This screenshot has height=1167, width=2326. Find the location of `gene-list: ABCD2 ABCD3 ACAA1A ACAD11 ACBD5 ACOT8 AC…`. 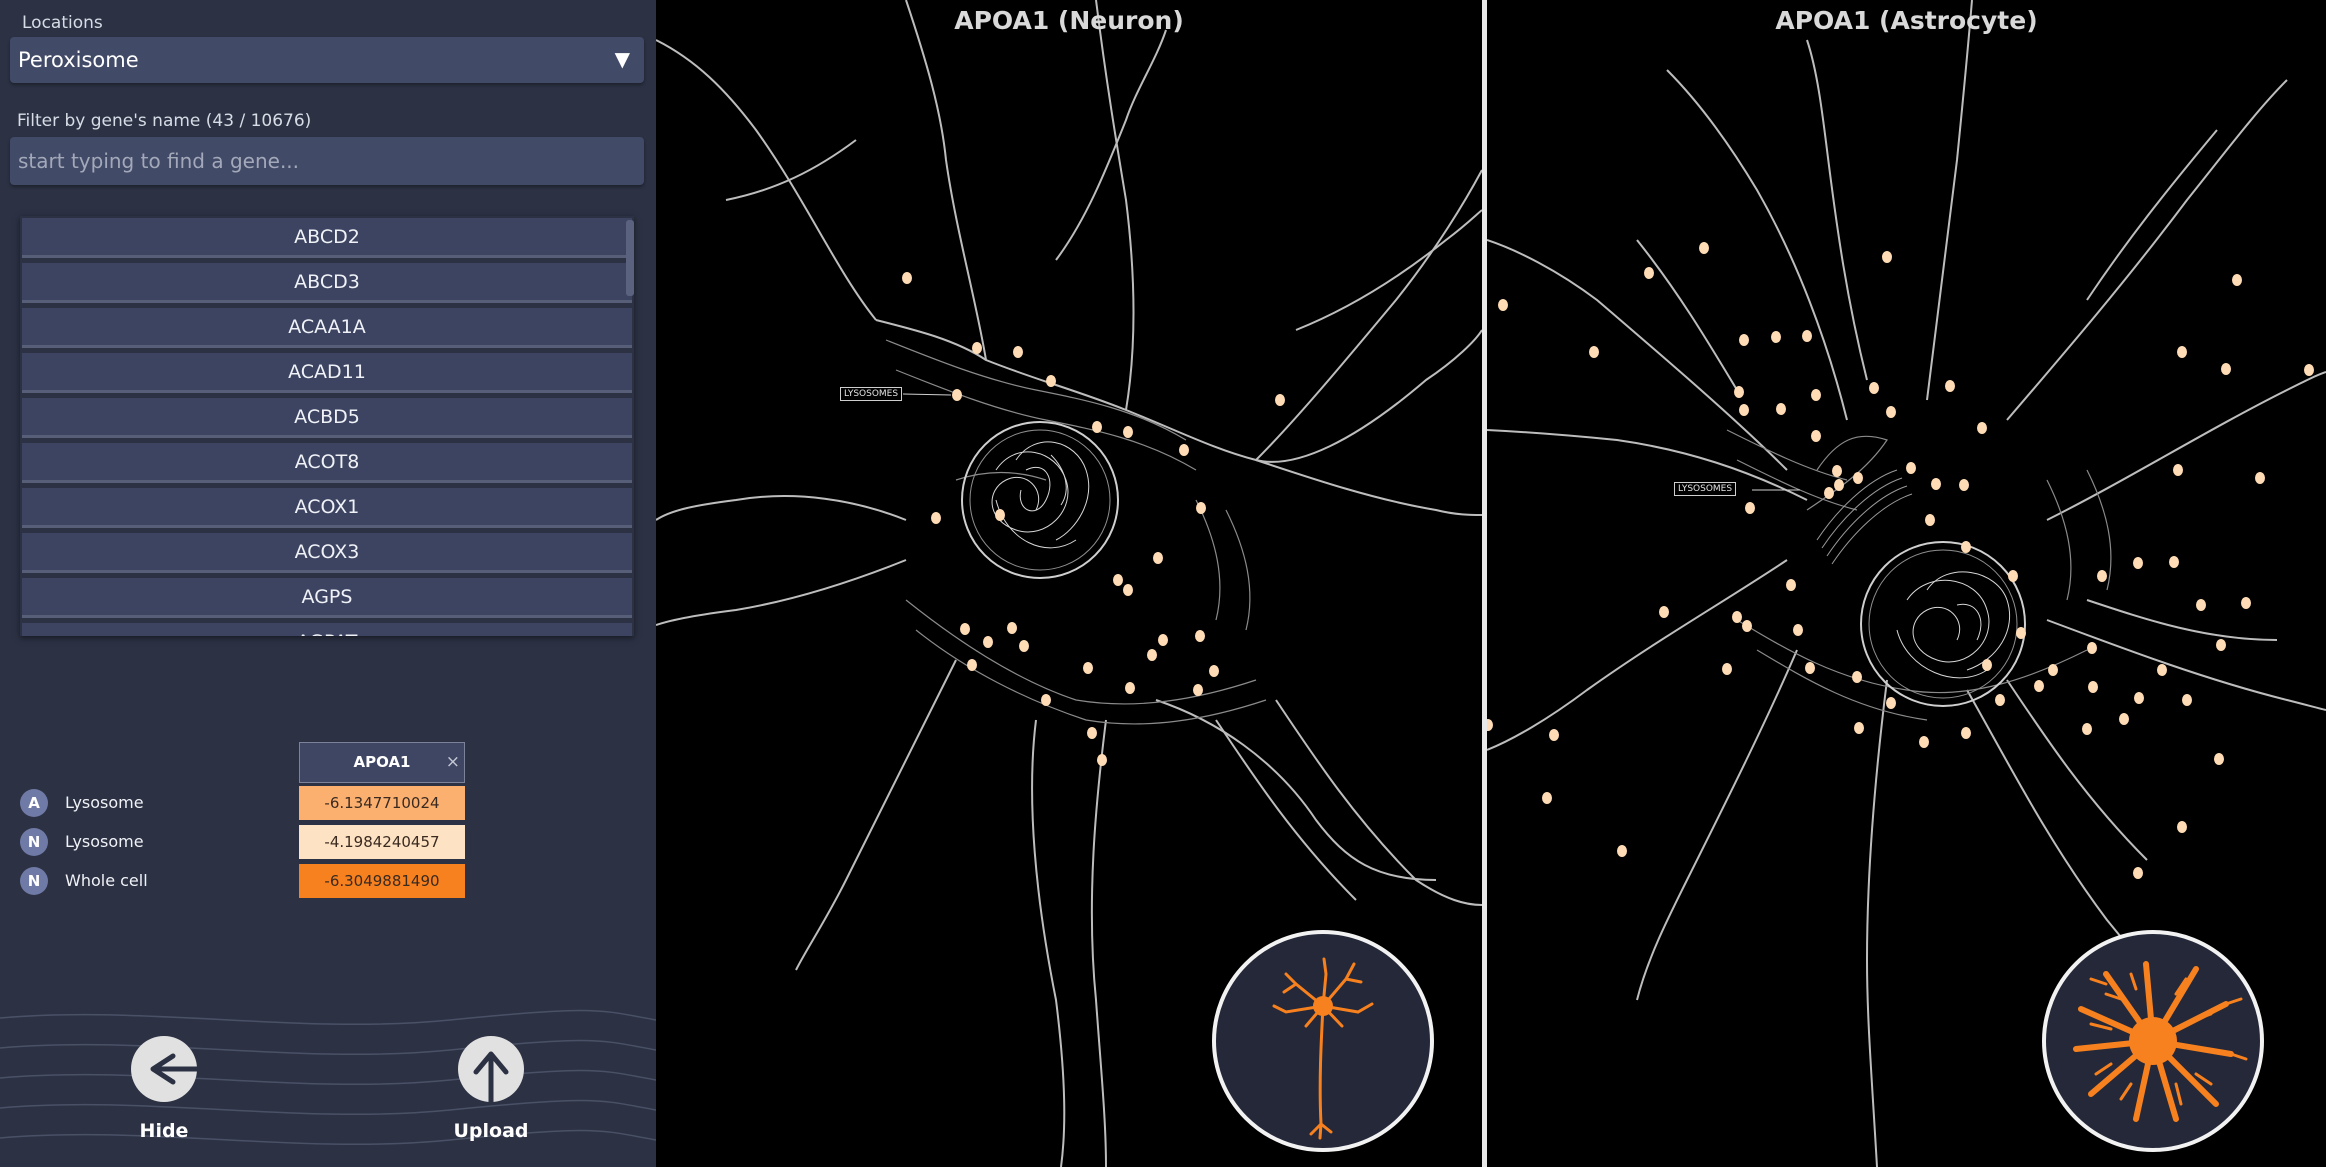

gene-list: ABCD2 ABCD3 ACAA1A ACAD11 ACBD5 ACOT8 AC… is located at coordinates (327, 426).